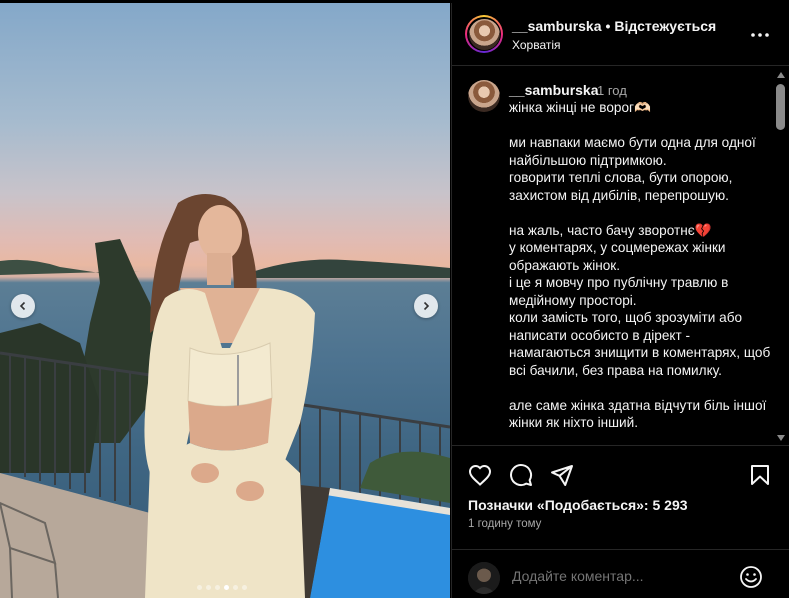 This screenshot has height=598, width=789. I want to click on carousel-indicator, so click(222, 587).